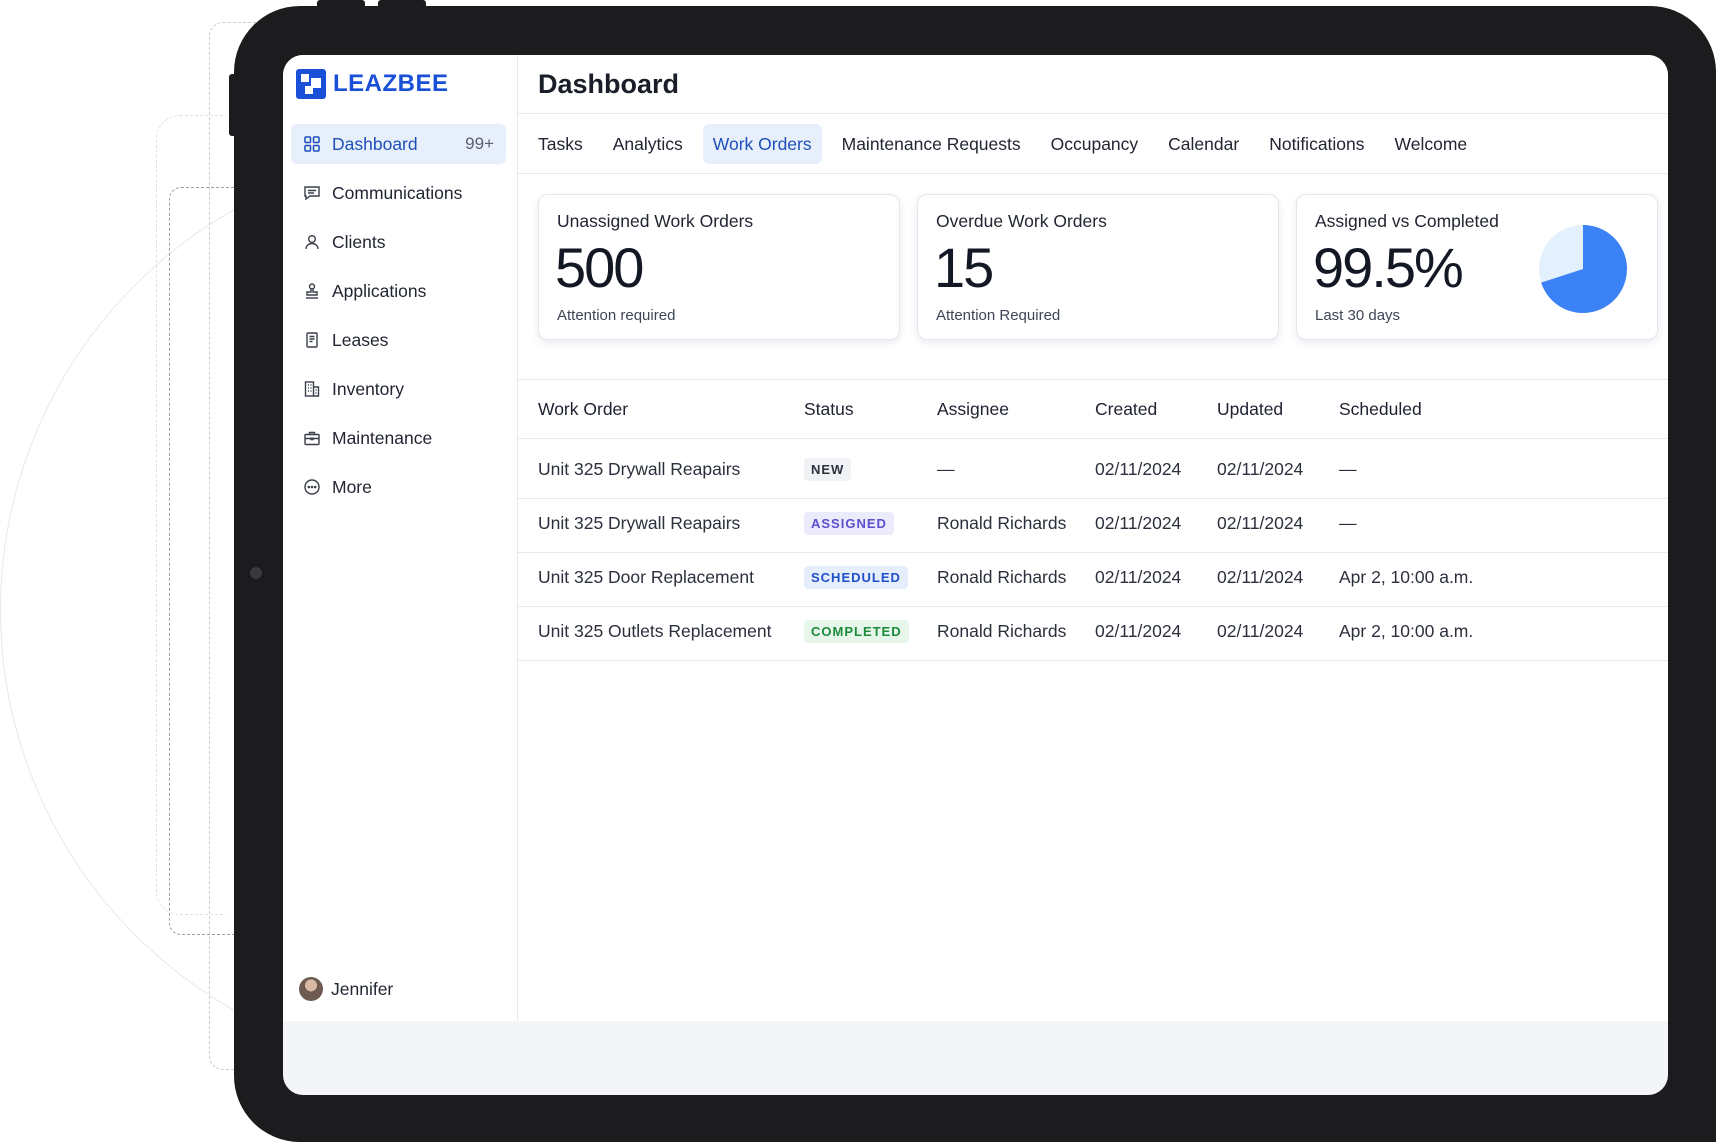  I want to click on tab-welcome: Welcome, so click(1431, 144).